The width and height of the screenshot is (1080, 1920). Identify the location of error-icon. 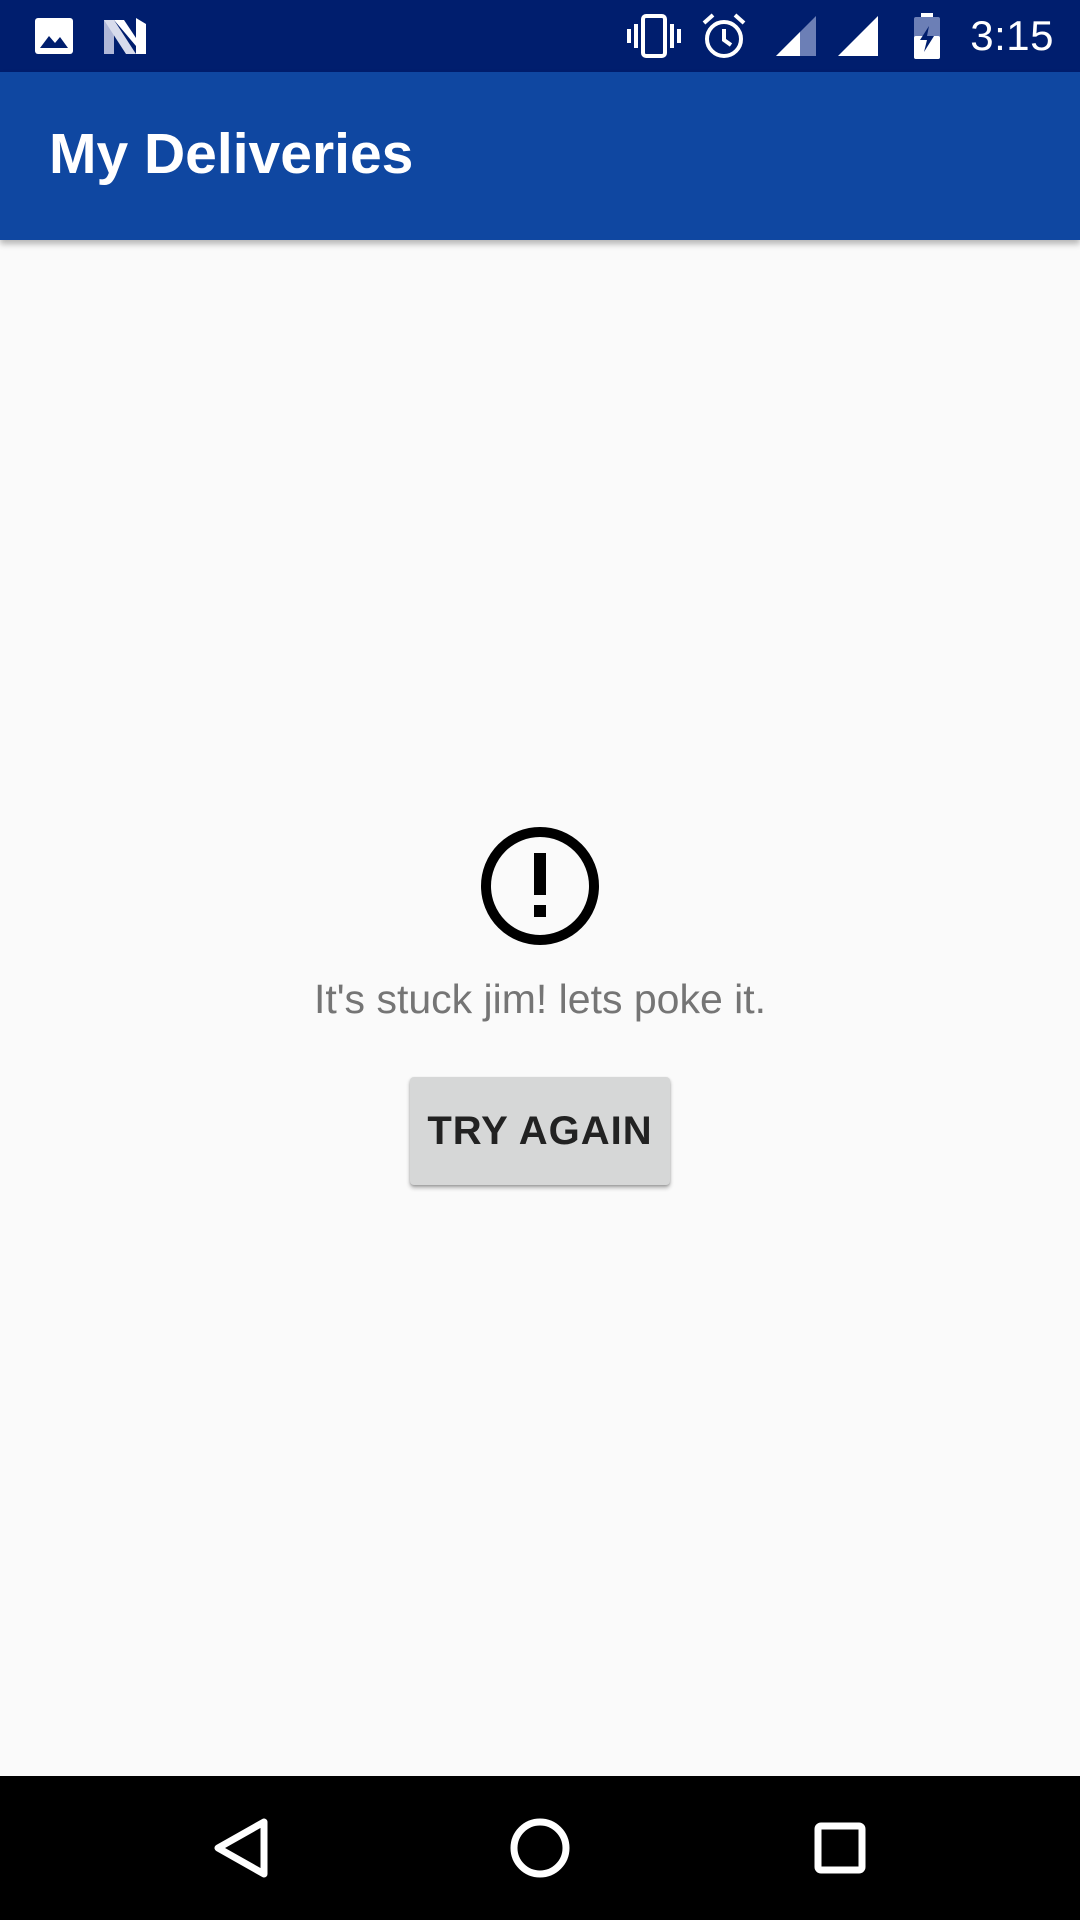
(540, 886).